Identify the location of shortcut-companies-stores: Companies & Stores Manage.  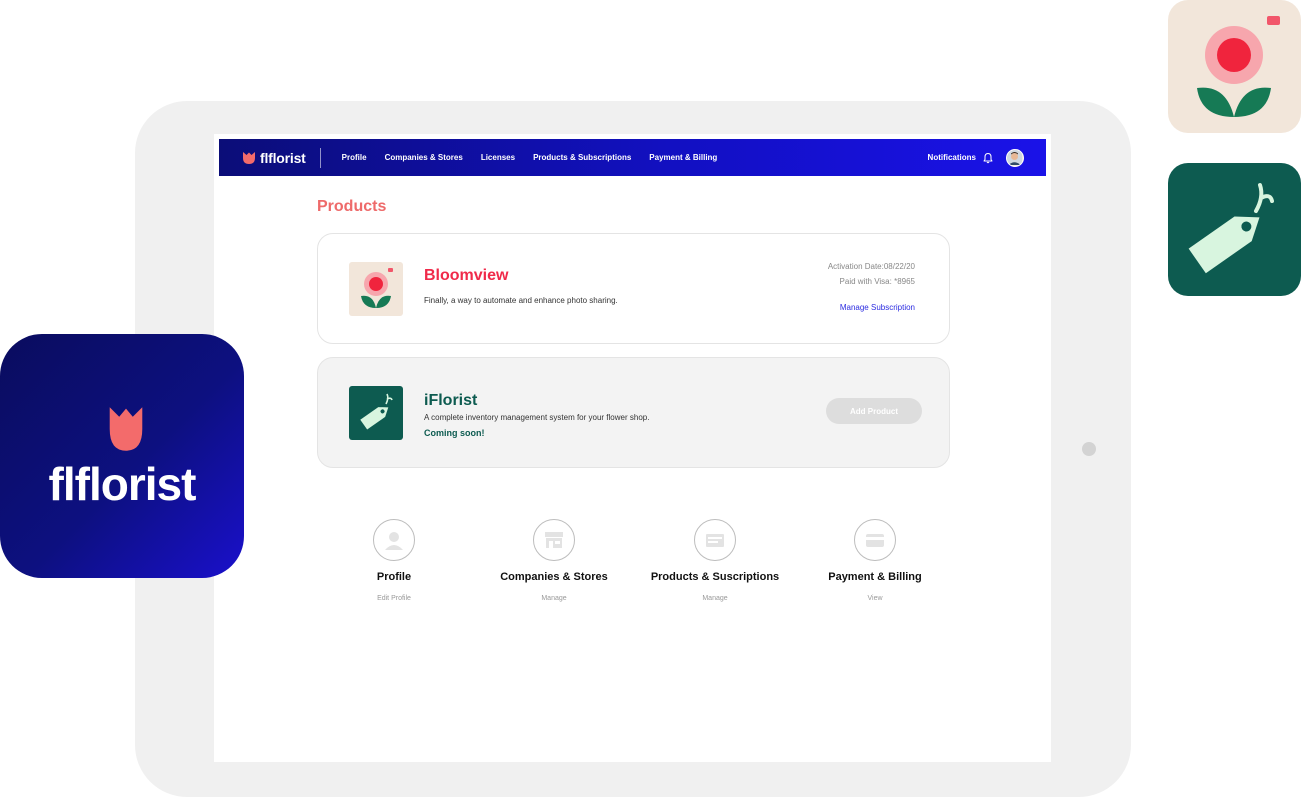
(554, 560).